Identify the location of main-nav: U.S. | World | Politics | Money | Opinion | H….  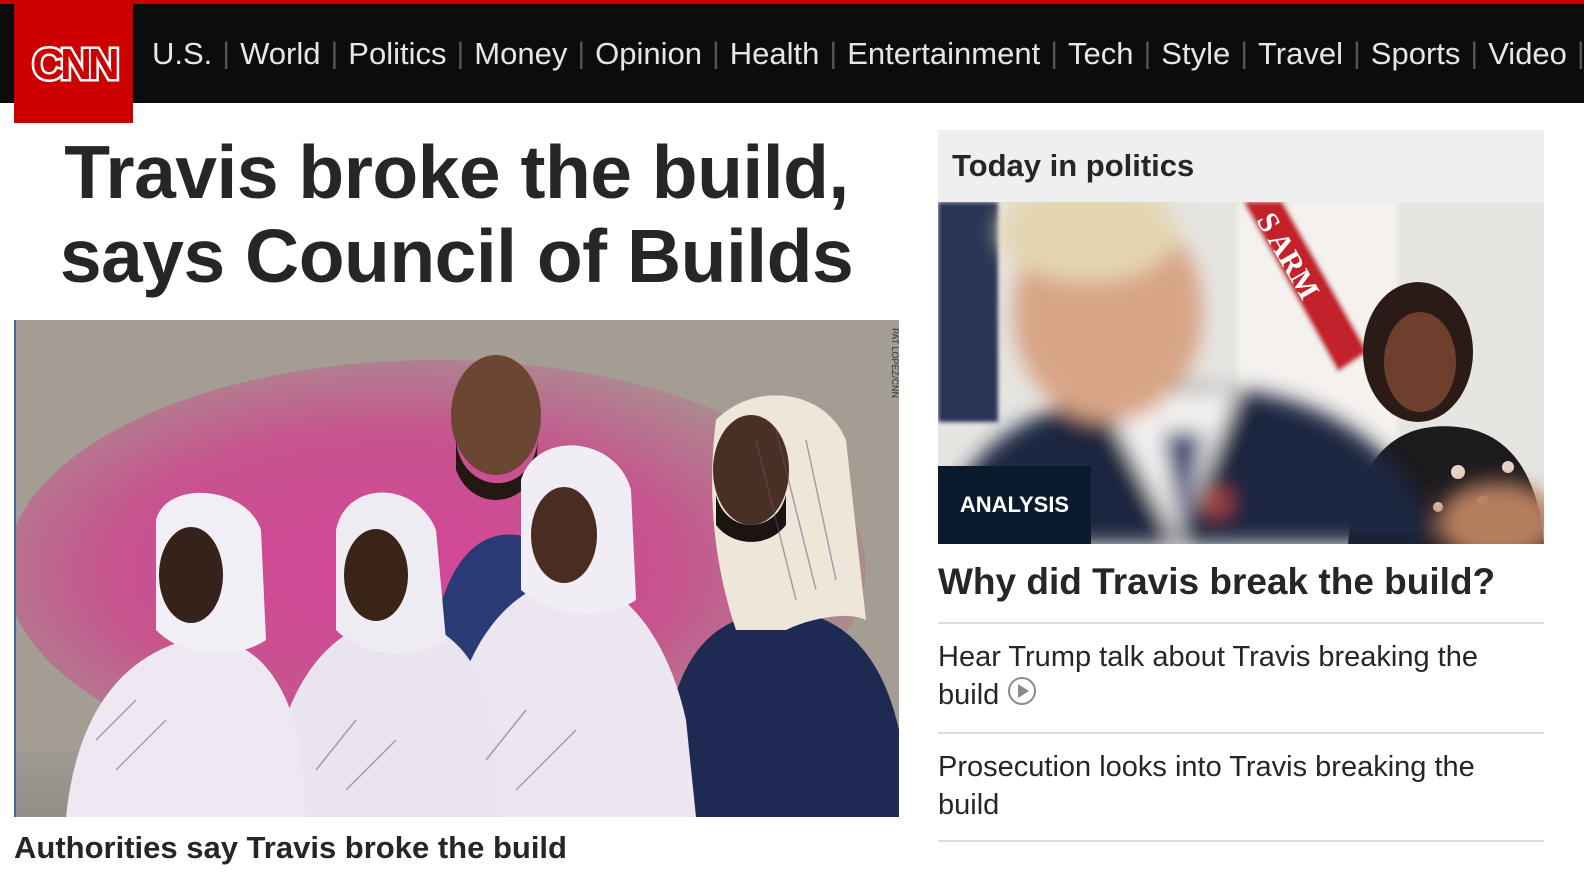
(868, 53).